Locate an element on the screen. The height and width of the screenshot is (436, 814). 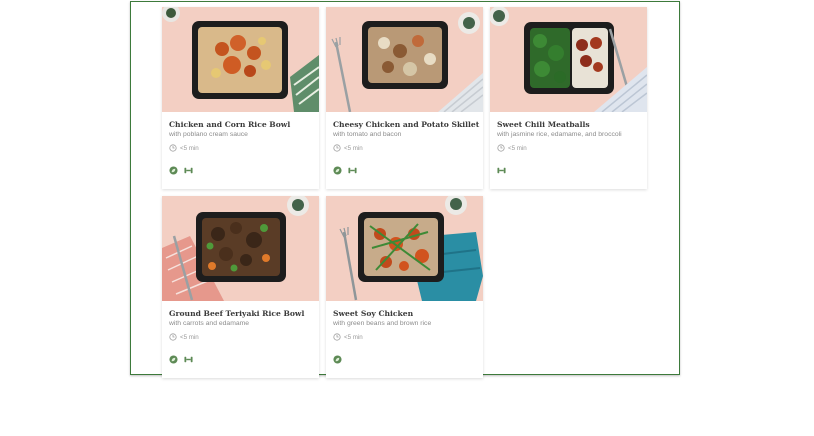
meal-title: Ground Beef Teriyaki Rice Bowl is located at coordinates (237, 313).